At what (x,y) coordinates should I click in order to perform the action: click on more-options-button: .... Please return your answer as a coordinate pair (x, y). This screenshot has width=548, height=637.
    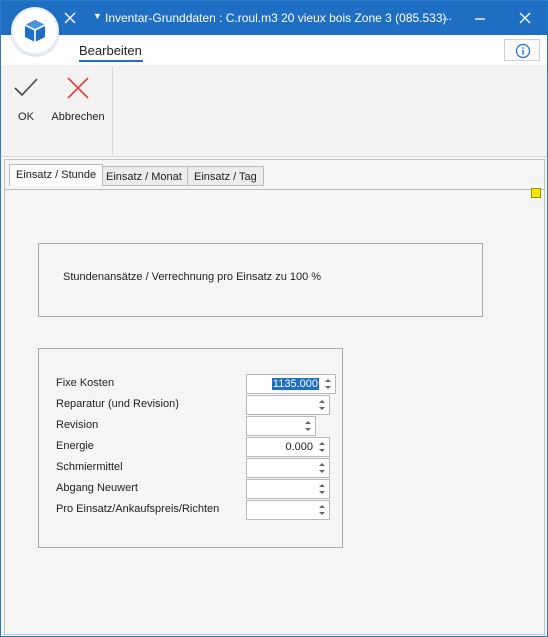
    Looking at the image, I should click on (447, 16).